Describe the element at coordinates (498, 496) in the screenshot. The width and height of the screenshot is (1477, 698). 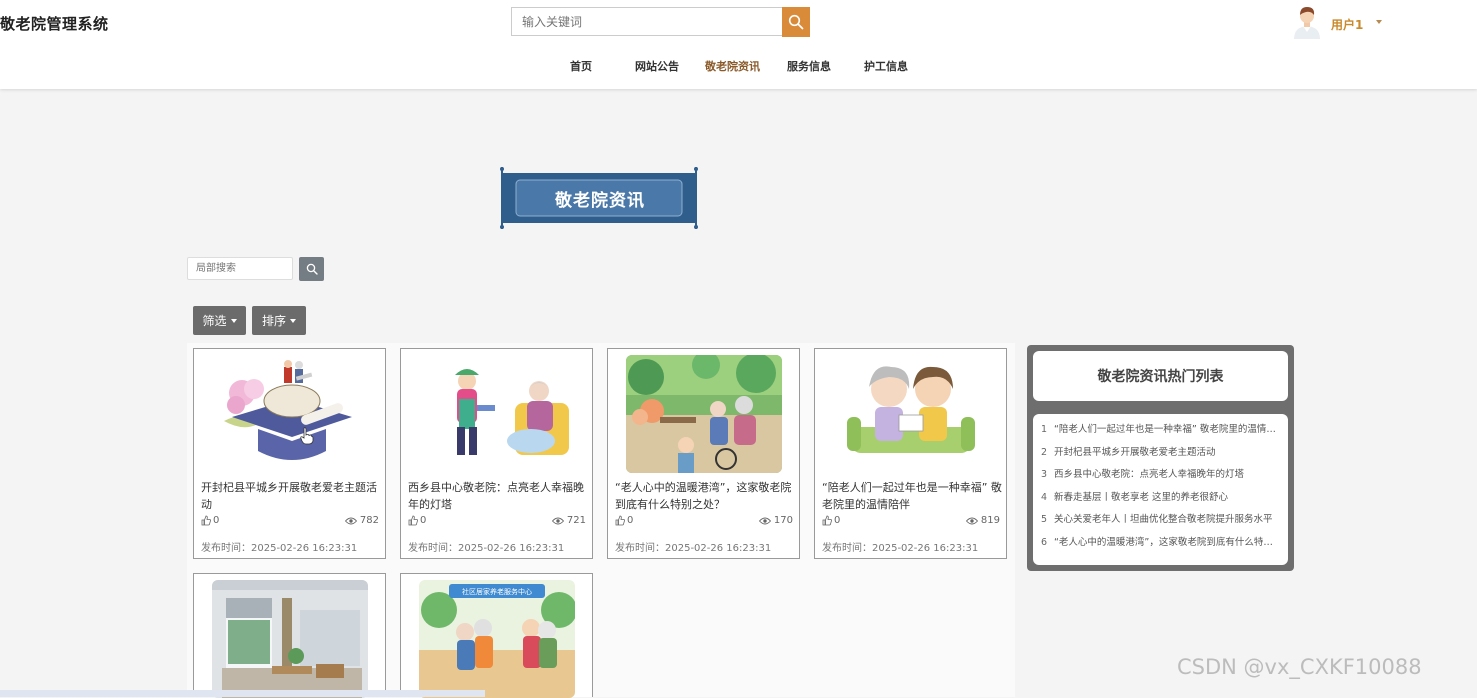
I see `news-title: 西乡县中心敬老院：点亮老人幸福晚年的灯塔` at that location.